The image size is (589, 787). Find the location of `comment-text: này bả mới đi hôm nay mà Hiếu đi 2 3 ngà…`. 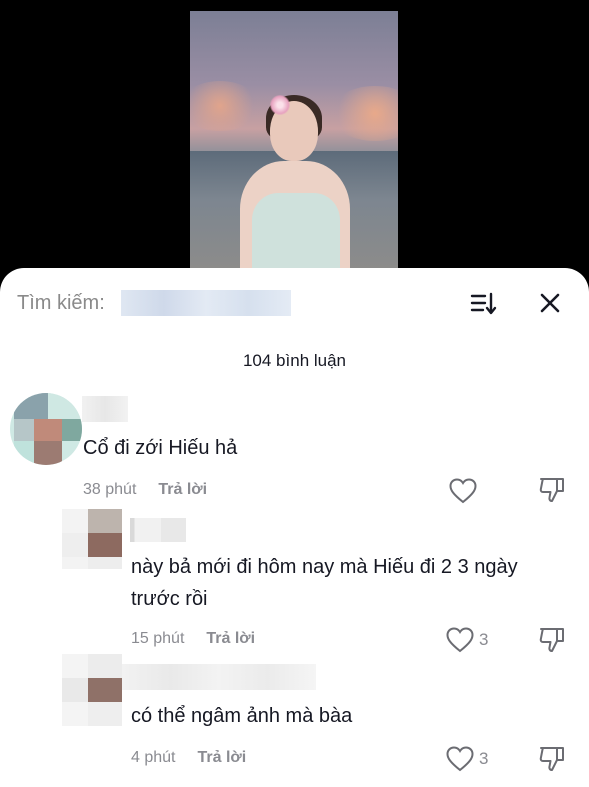

comment-text: này bả mới đi hôm nay mà Hiếu đi 2 3 ngà… is located at coordinates (324, 583).